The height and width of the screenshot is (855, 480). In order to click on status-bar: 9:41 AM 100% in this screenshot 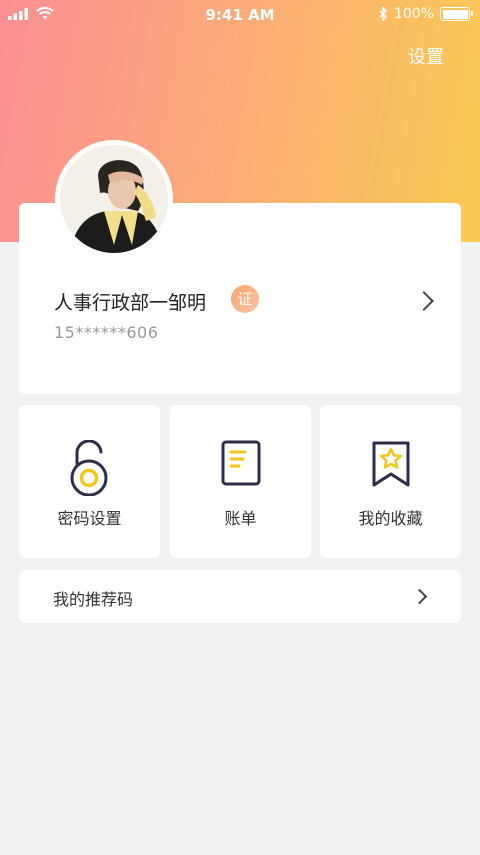, I will do `click(240, 15)`.